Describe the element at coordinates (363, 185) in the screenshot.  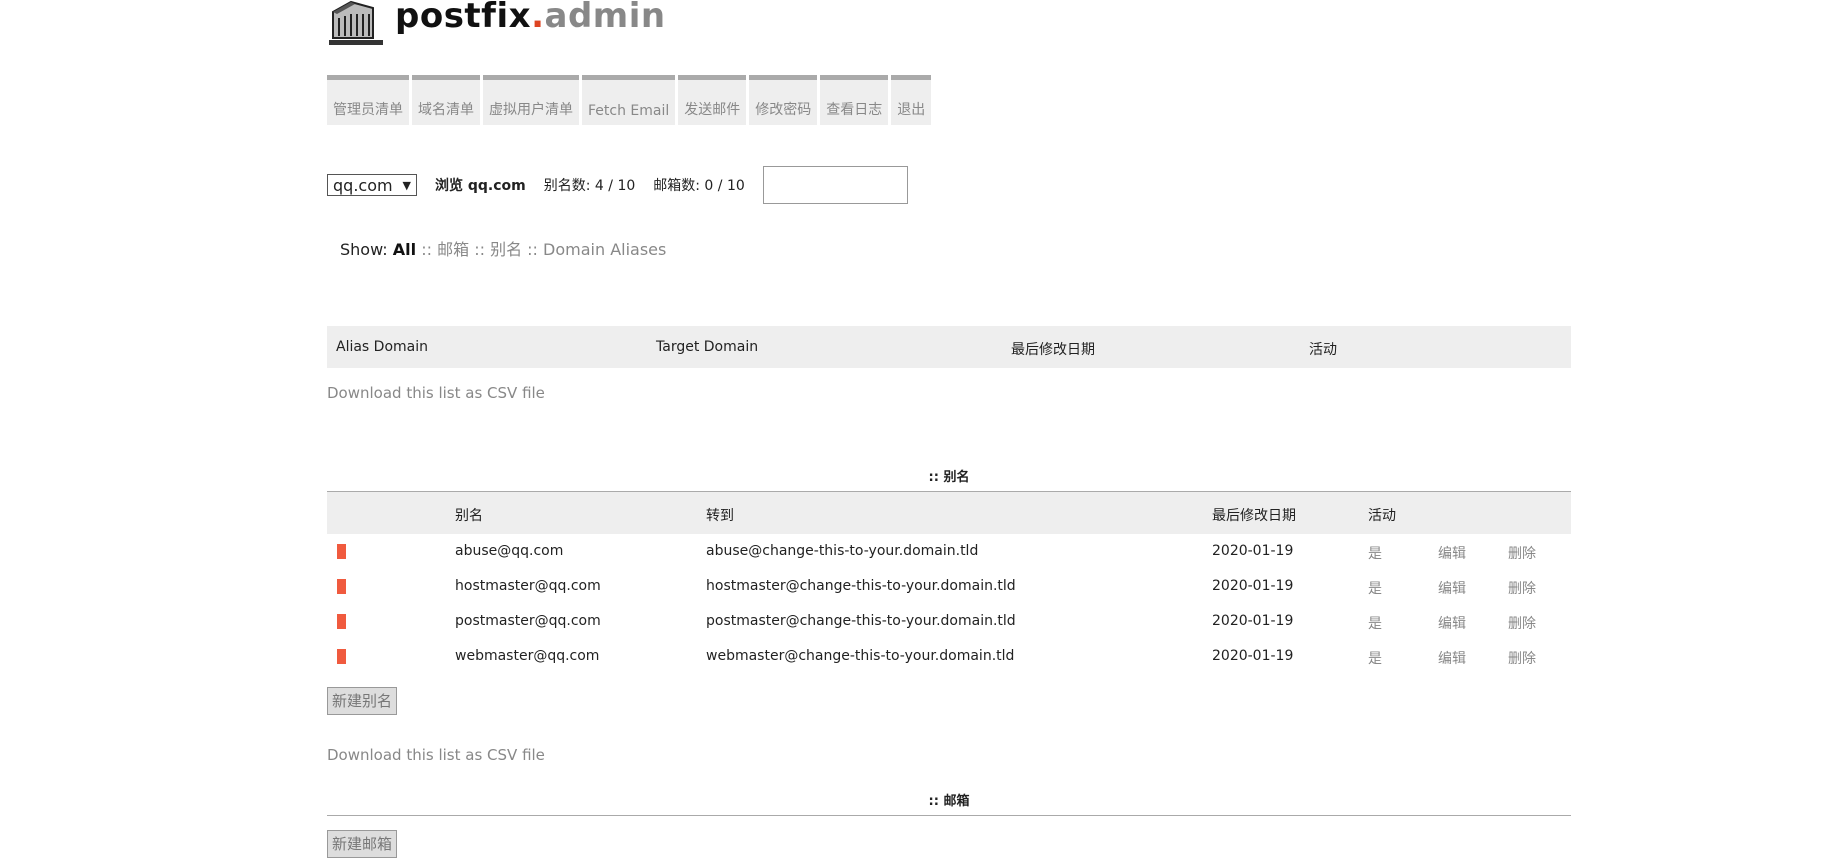
I see `domain-select-value: qq.com` at that location.